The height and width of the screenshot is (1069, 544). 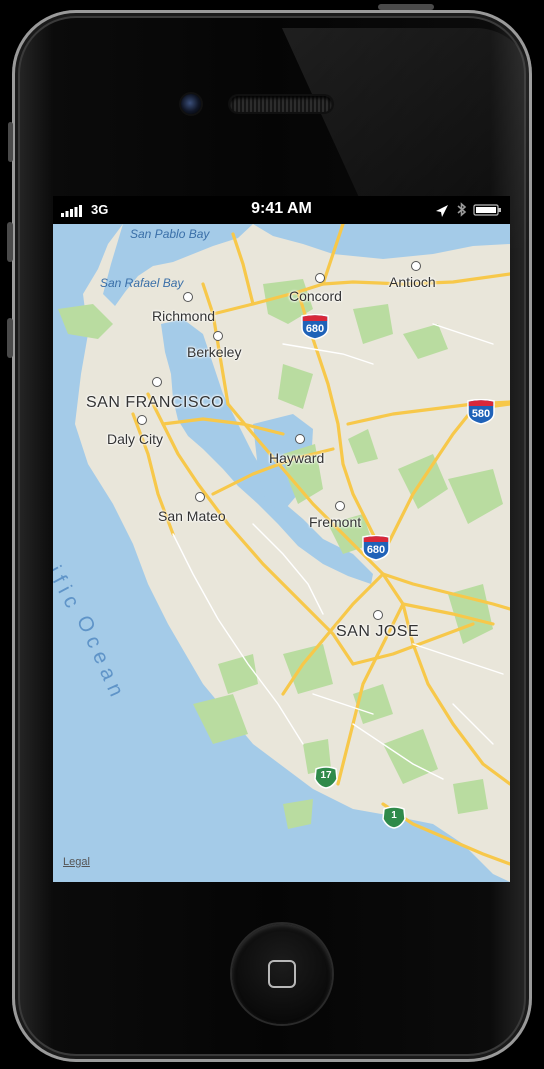 I want to click on richmond-dot, so click(x=218, y=336).